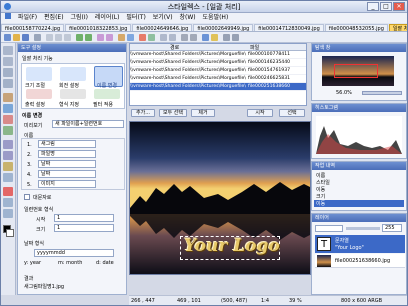 The width and height of the screenshot is (408, 306). What do you see at coordinates (8, 72) in the screenshot?
I see `move-icon` at bounding box center [8, 72].